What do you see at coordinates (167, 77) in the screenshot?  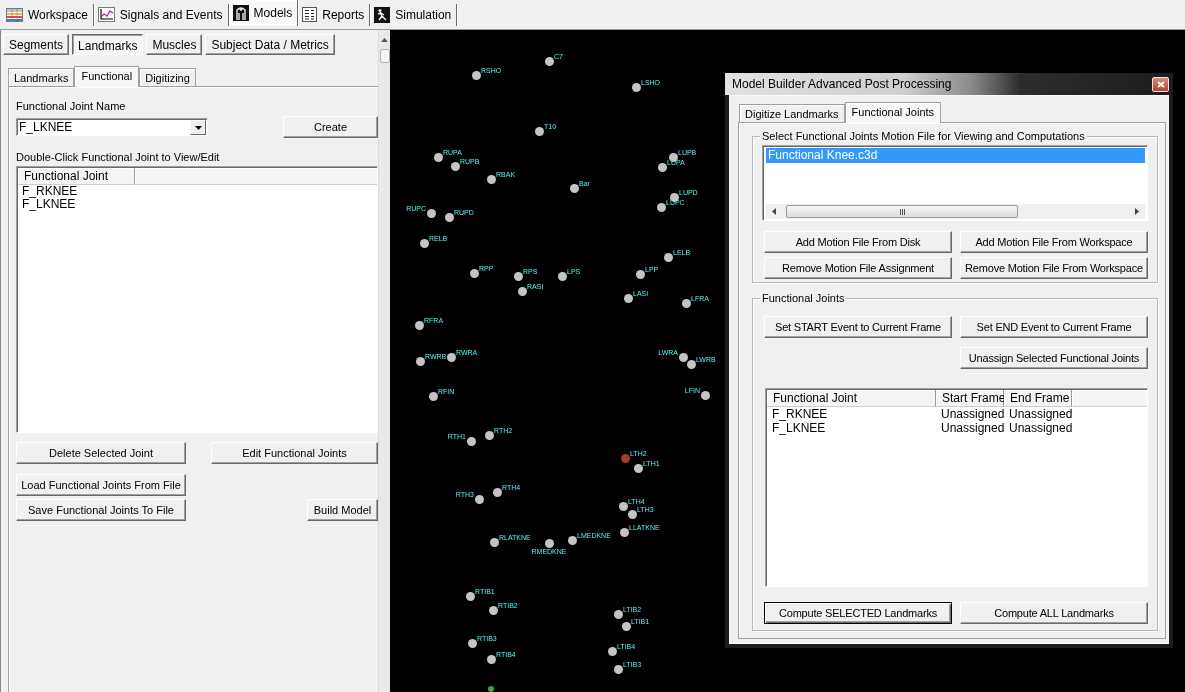 I see `subtab: Digitizing` at bounding box center [167, 77].